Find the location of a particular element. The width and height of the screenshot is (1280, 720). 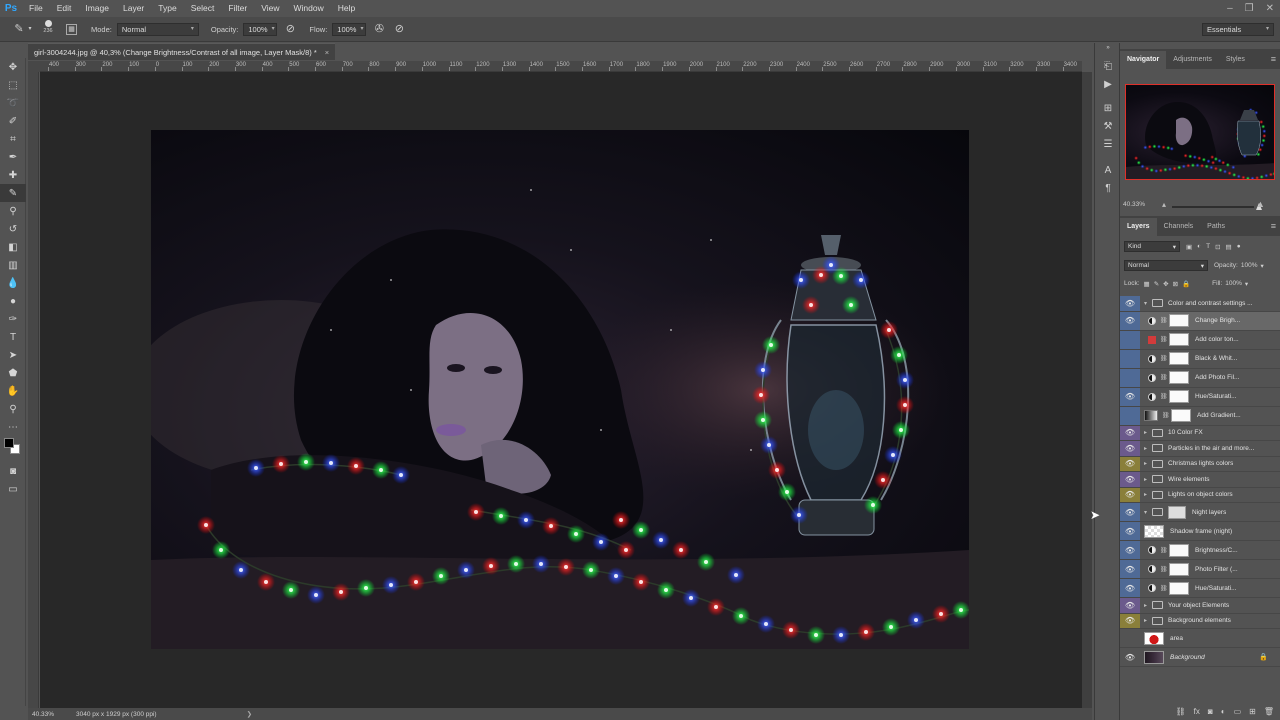

properties-panel-icon: ⊞ is located at coordinates (1108, 108).